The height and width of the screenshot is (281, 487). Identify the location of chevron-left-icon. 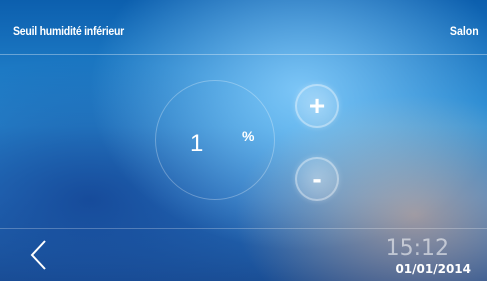
(38, 255).